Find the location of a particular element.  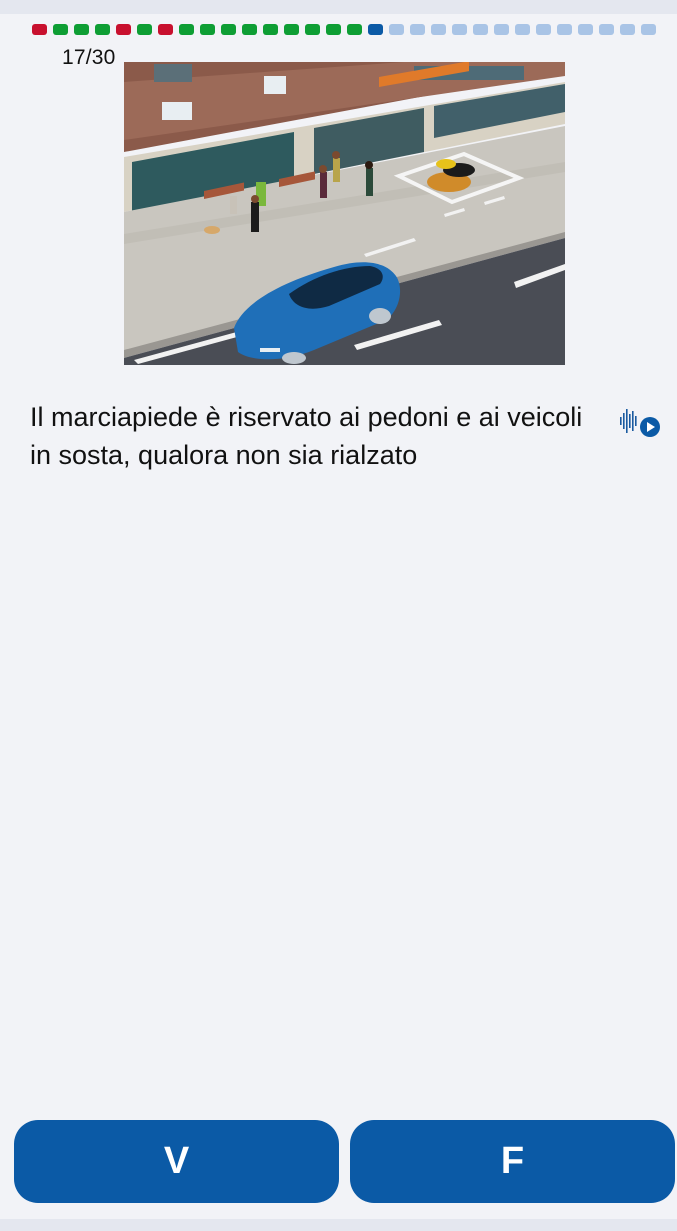

progress-indicator is located at coordinates (347, 30).